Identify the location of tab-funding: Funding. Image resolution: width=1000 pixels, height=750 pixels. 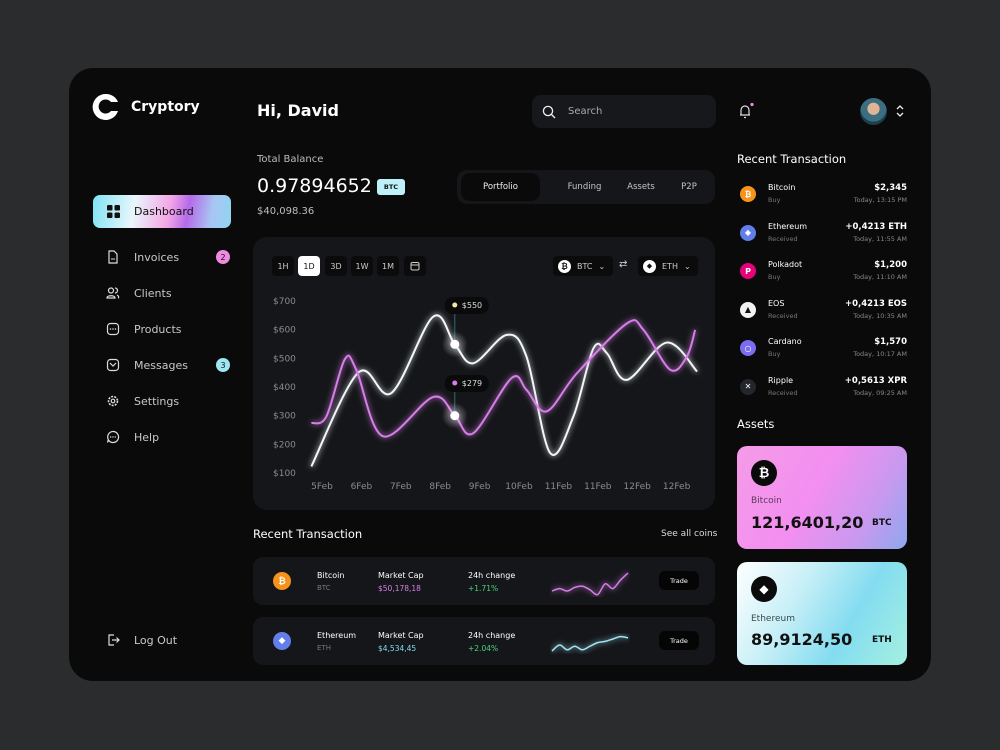
(584, 187).